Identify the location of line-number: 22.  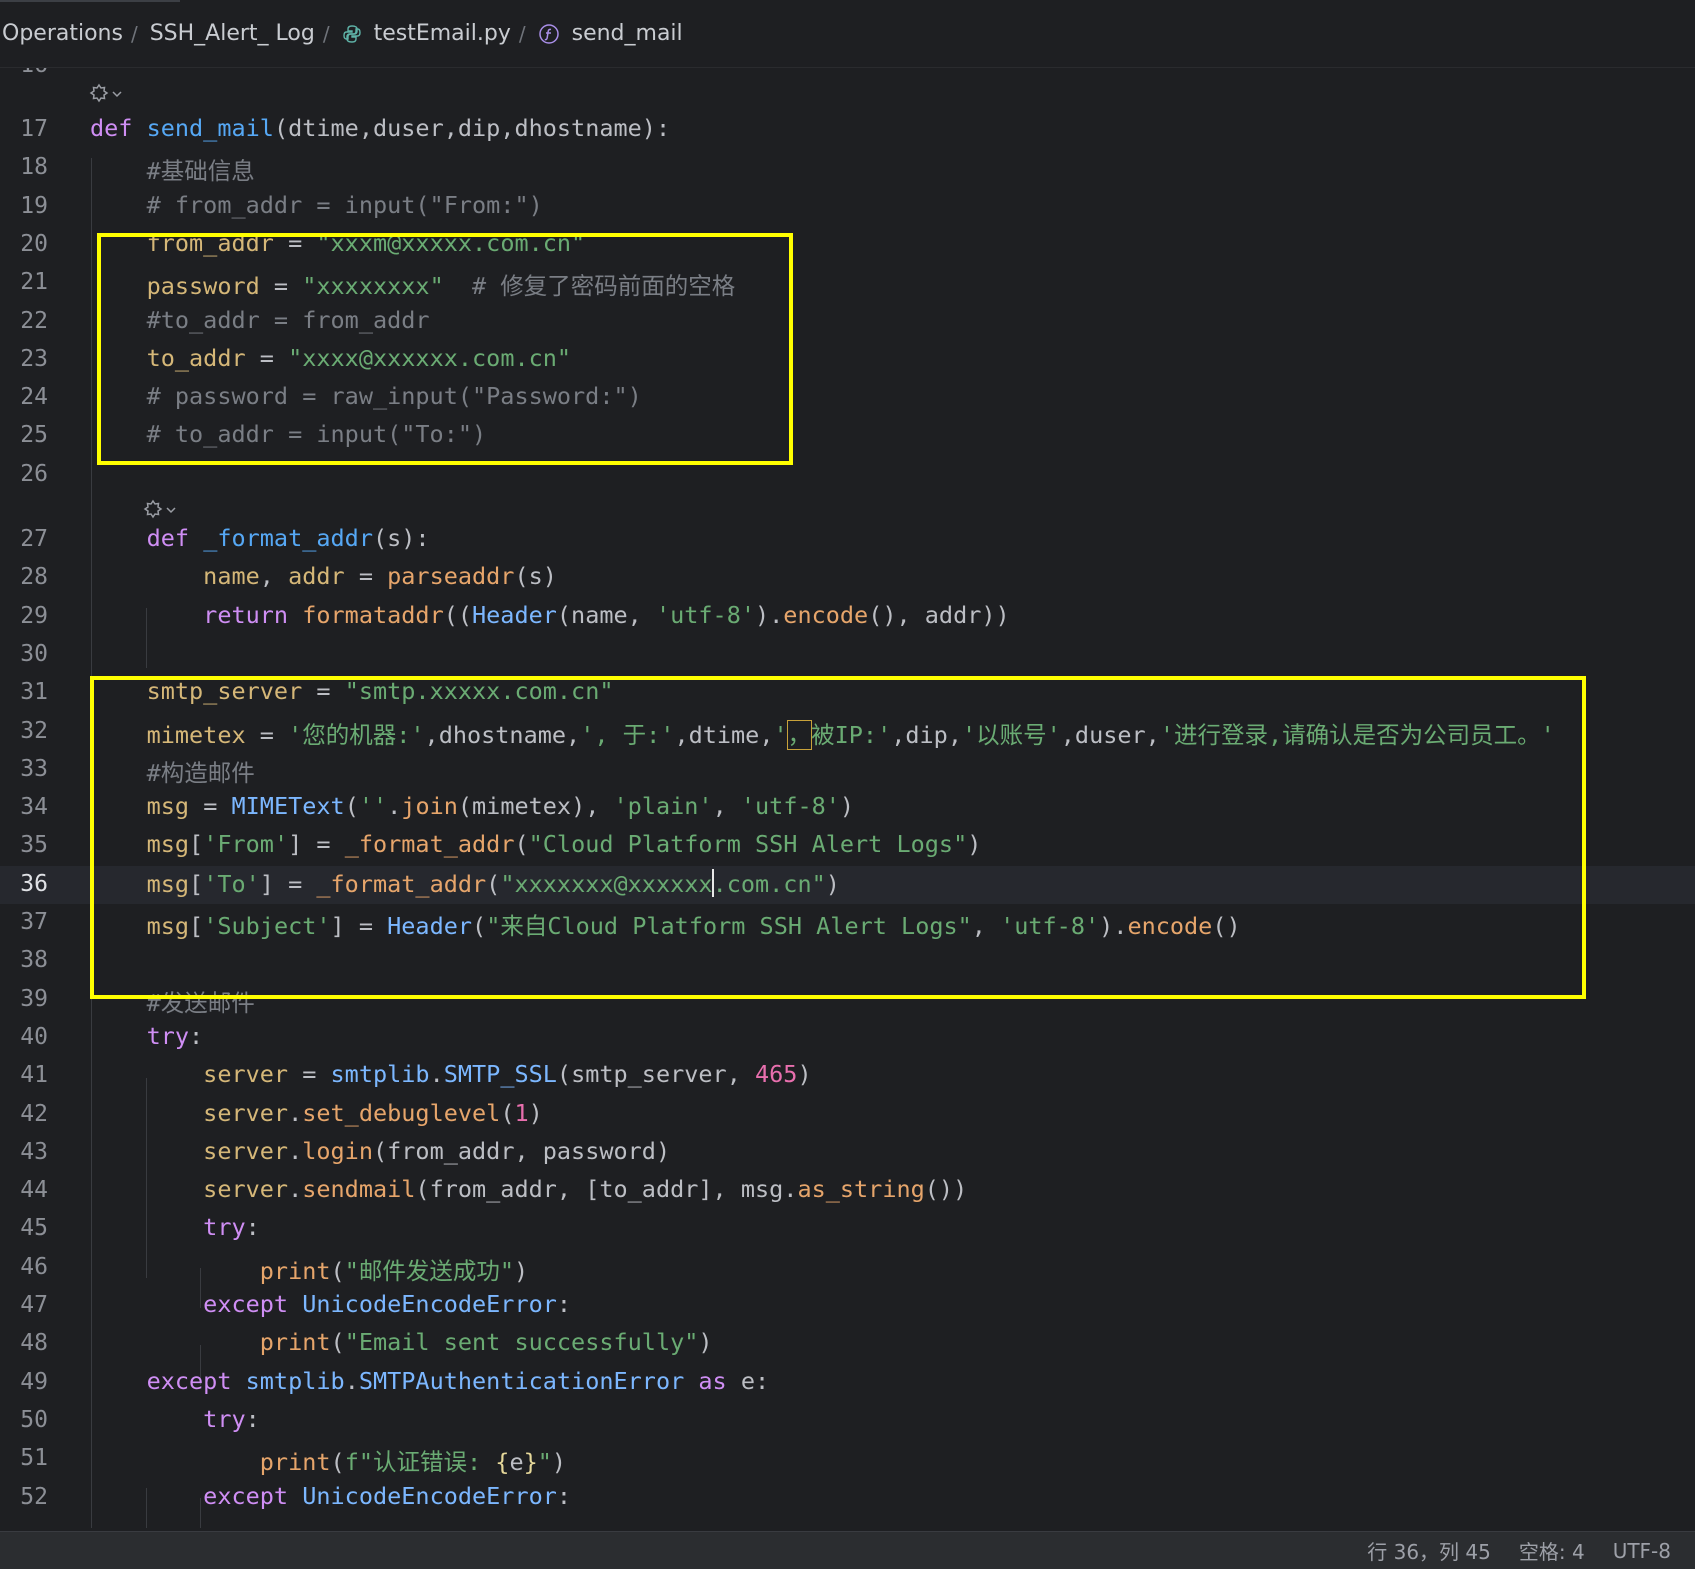
(34, 320).